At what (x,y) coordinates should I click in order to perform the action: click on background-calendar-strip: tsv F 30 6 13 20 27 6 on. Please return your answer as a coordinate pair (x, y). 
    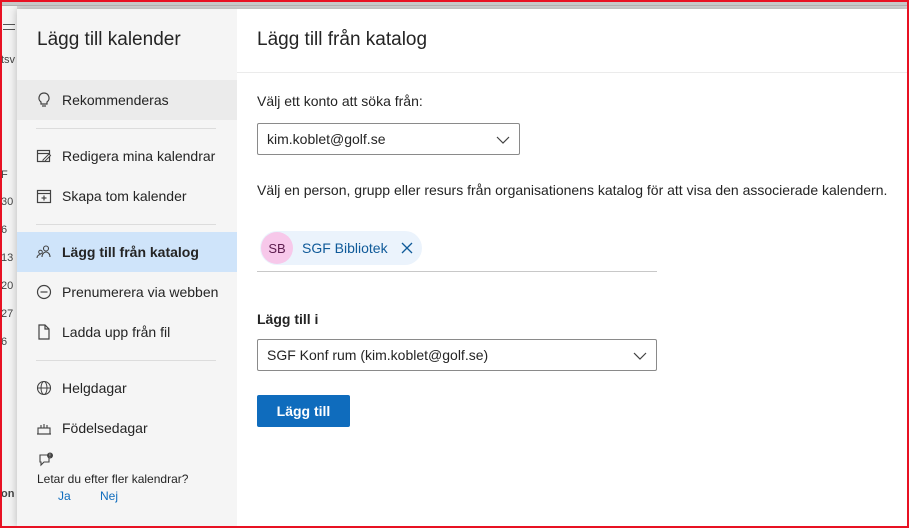
    Looking at the image, I should click on (8, 266).